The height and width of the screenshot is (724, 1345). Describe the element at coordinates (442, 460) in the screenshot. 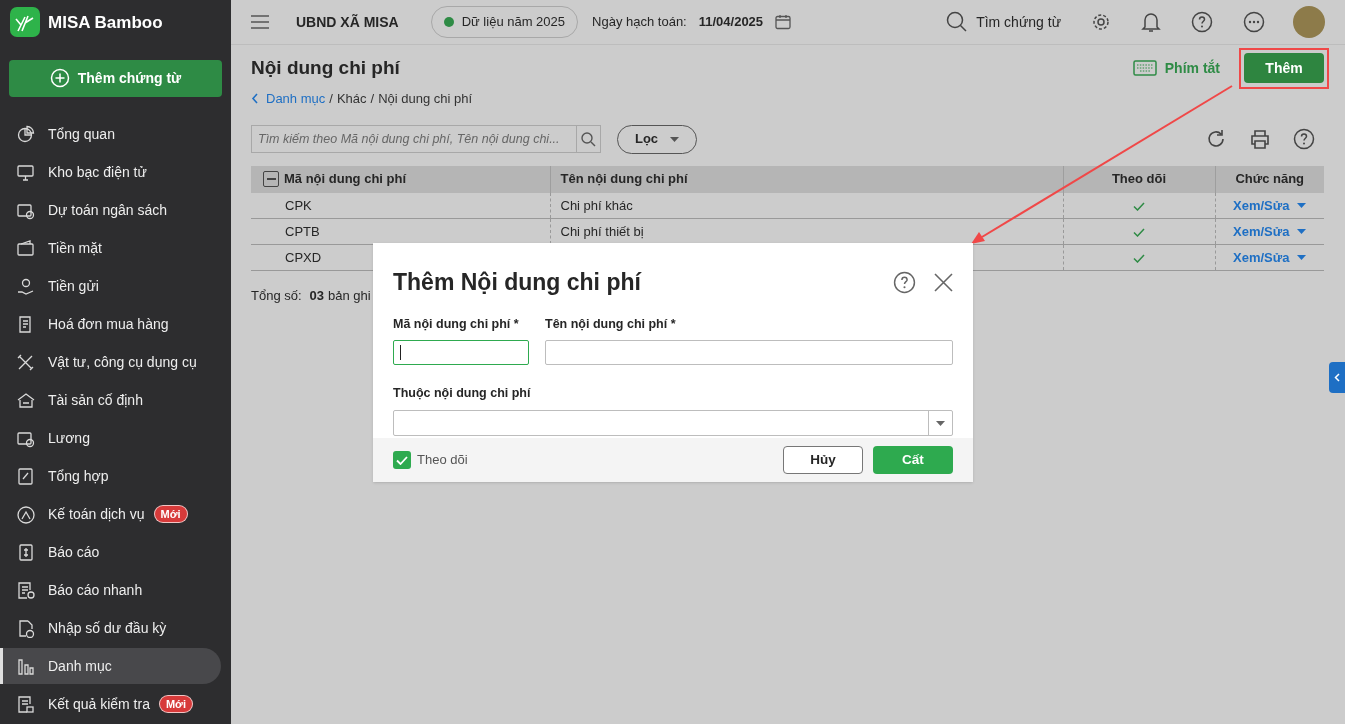

I see `follow-label: Theo dõi` at that location.